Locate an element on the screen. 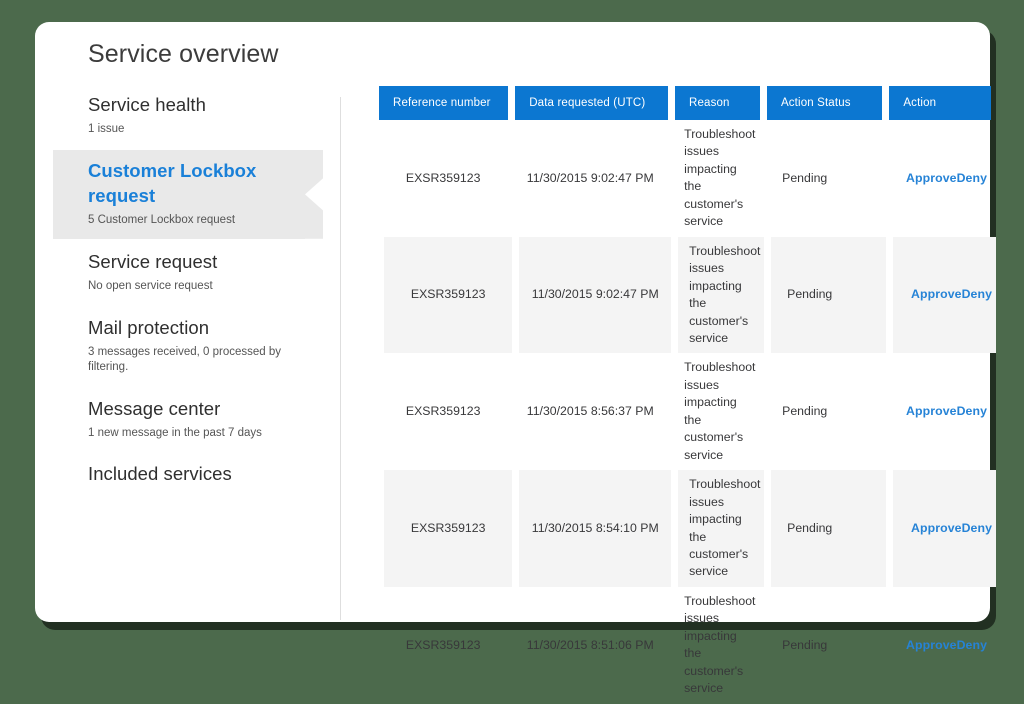  column-header-data-requested-utc: Data requested (UTC) is located at coordinates (592, 103).